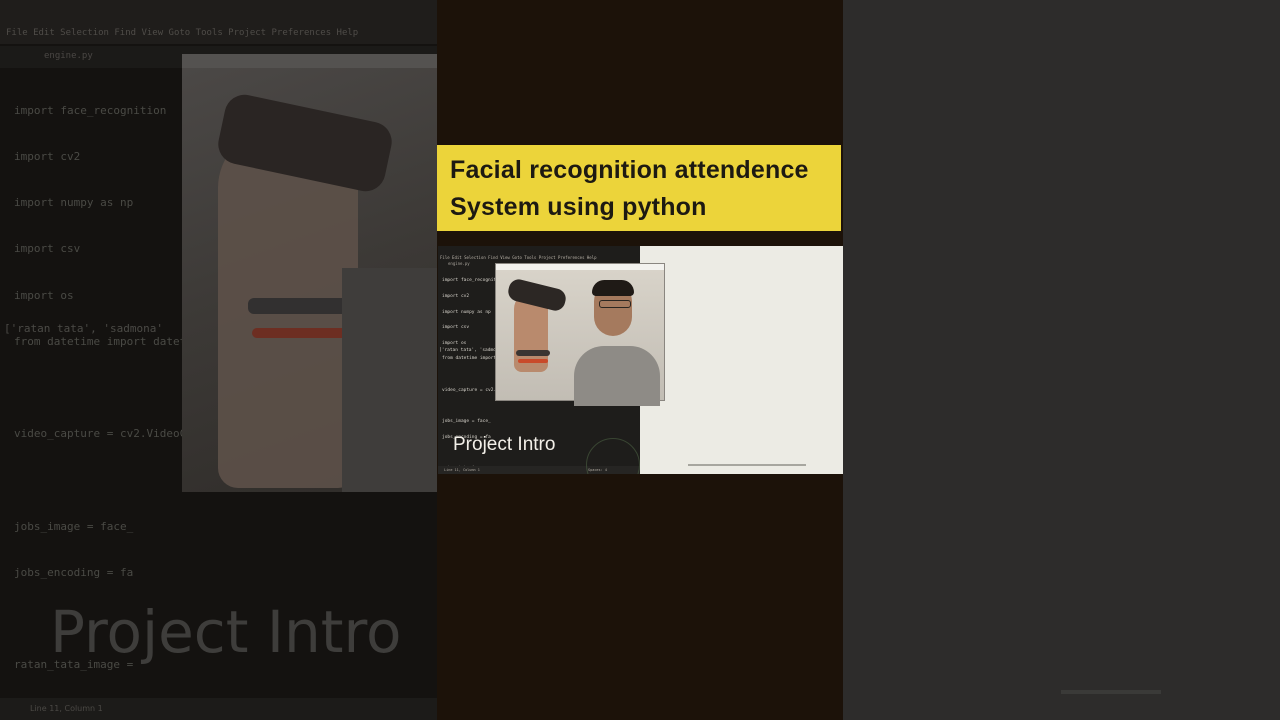 The height and width of the screenshot is (720, 1280). I want to click on background-console-output: ['ratan tata', 'sadmona', so click(83, 328).